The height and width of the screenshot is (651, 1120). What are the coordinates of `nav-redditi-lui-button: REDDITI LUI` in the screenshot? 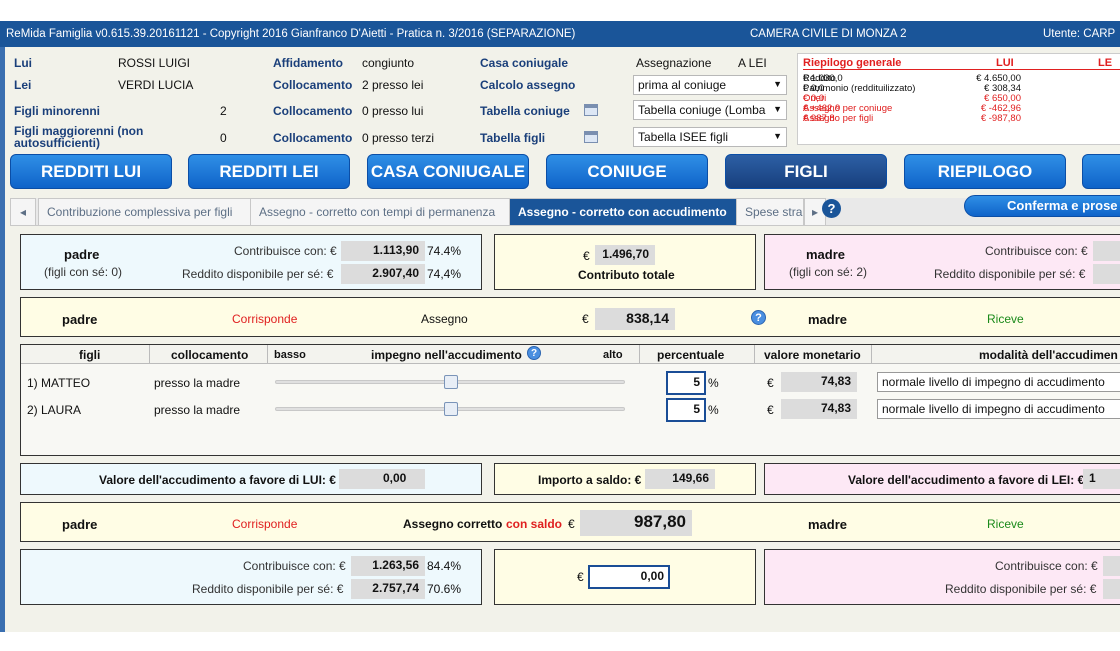 It's located at (91, 171).